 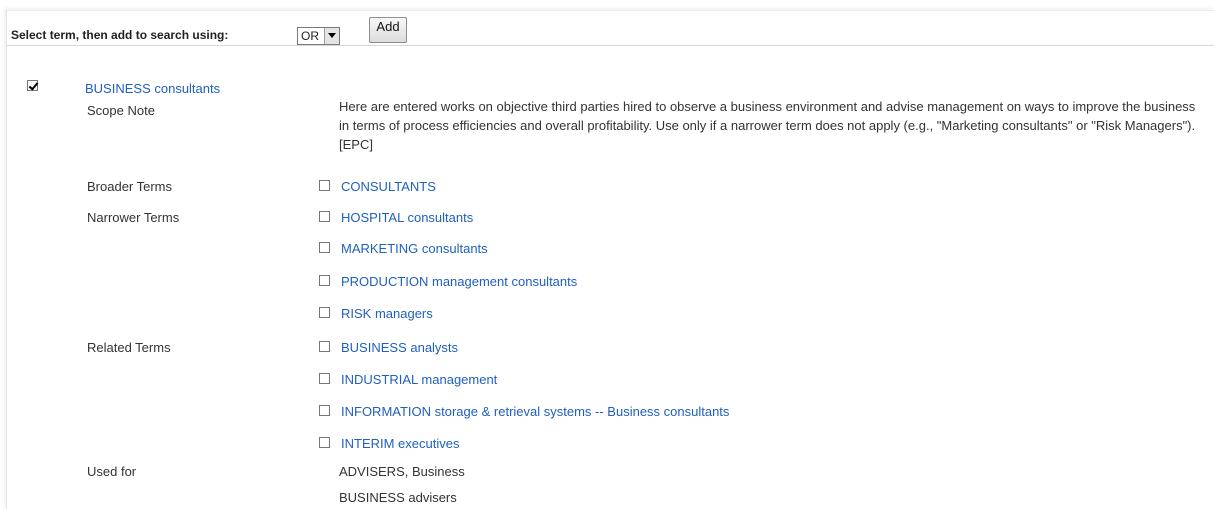 I want to click on broader-terms-label: Broader Terms, so click(x=130, y=186).